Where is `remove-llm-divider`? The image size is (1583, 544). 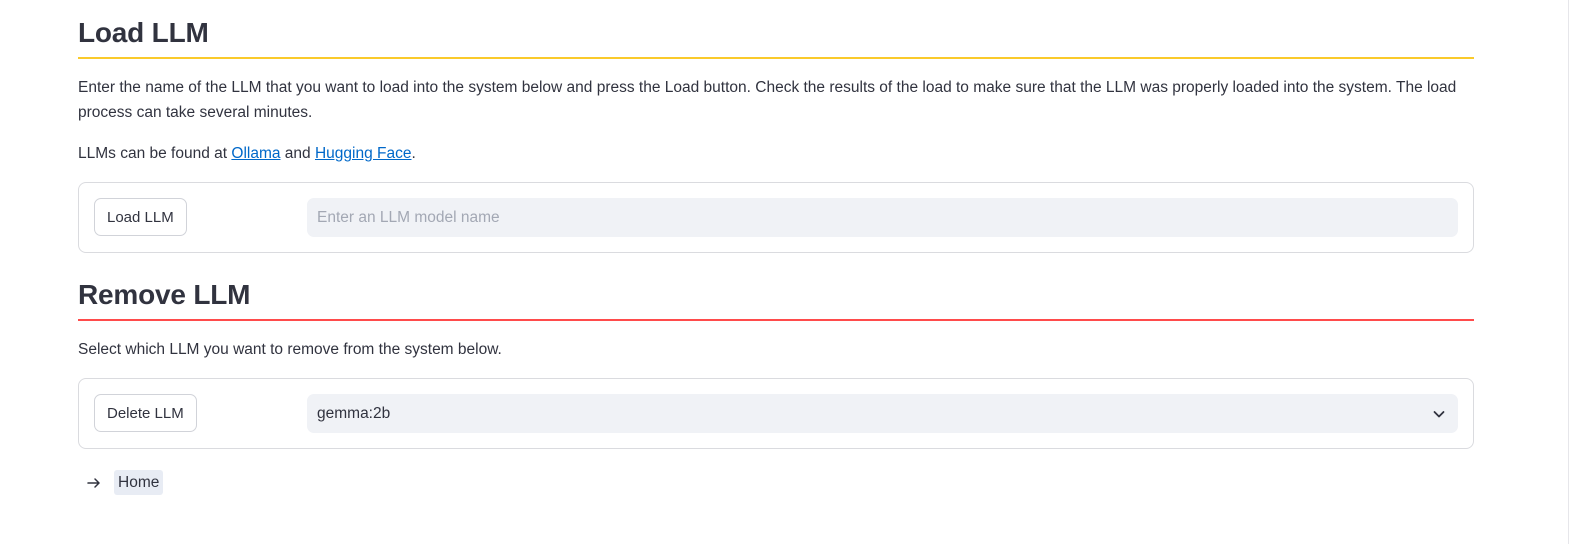
remove-llm-divider is located at coordinates (776, 320).